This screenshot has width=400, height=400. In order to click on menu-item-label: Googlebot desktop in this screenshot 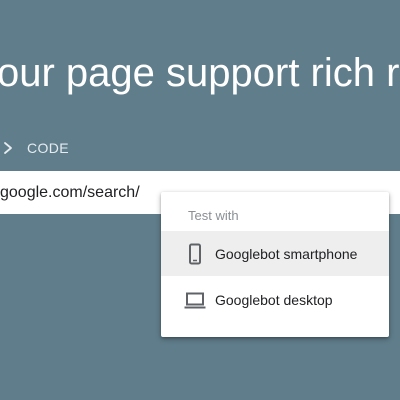, I will do `click(274, 299)`.